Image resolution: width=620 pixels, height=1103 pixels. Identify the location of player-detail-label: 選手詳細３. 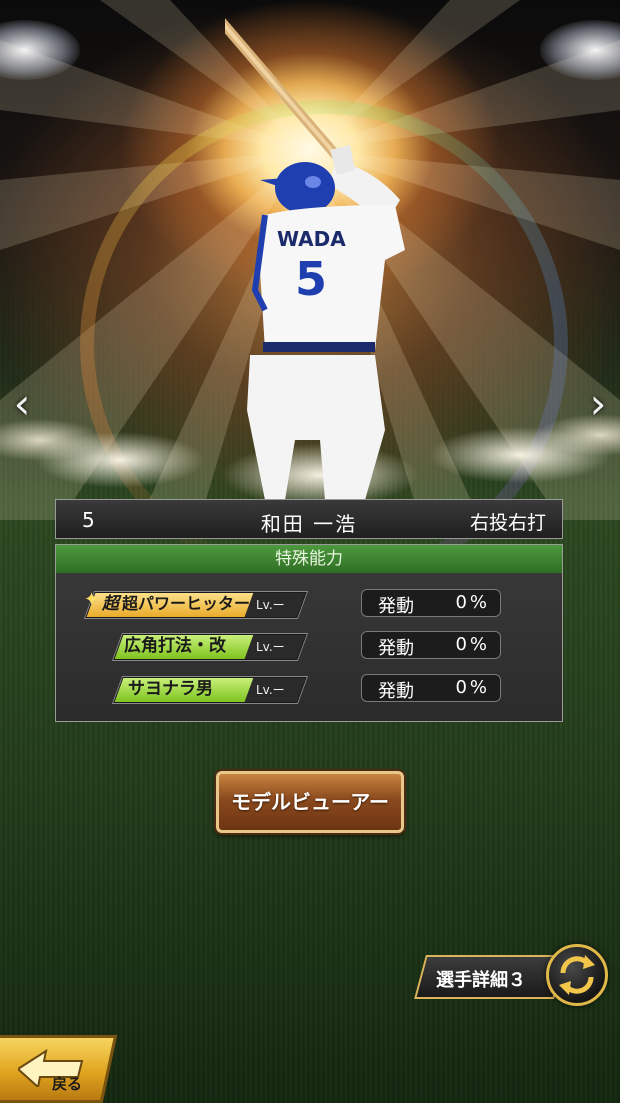
(481, 979).